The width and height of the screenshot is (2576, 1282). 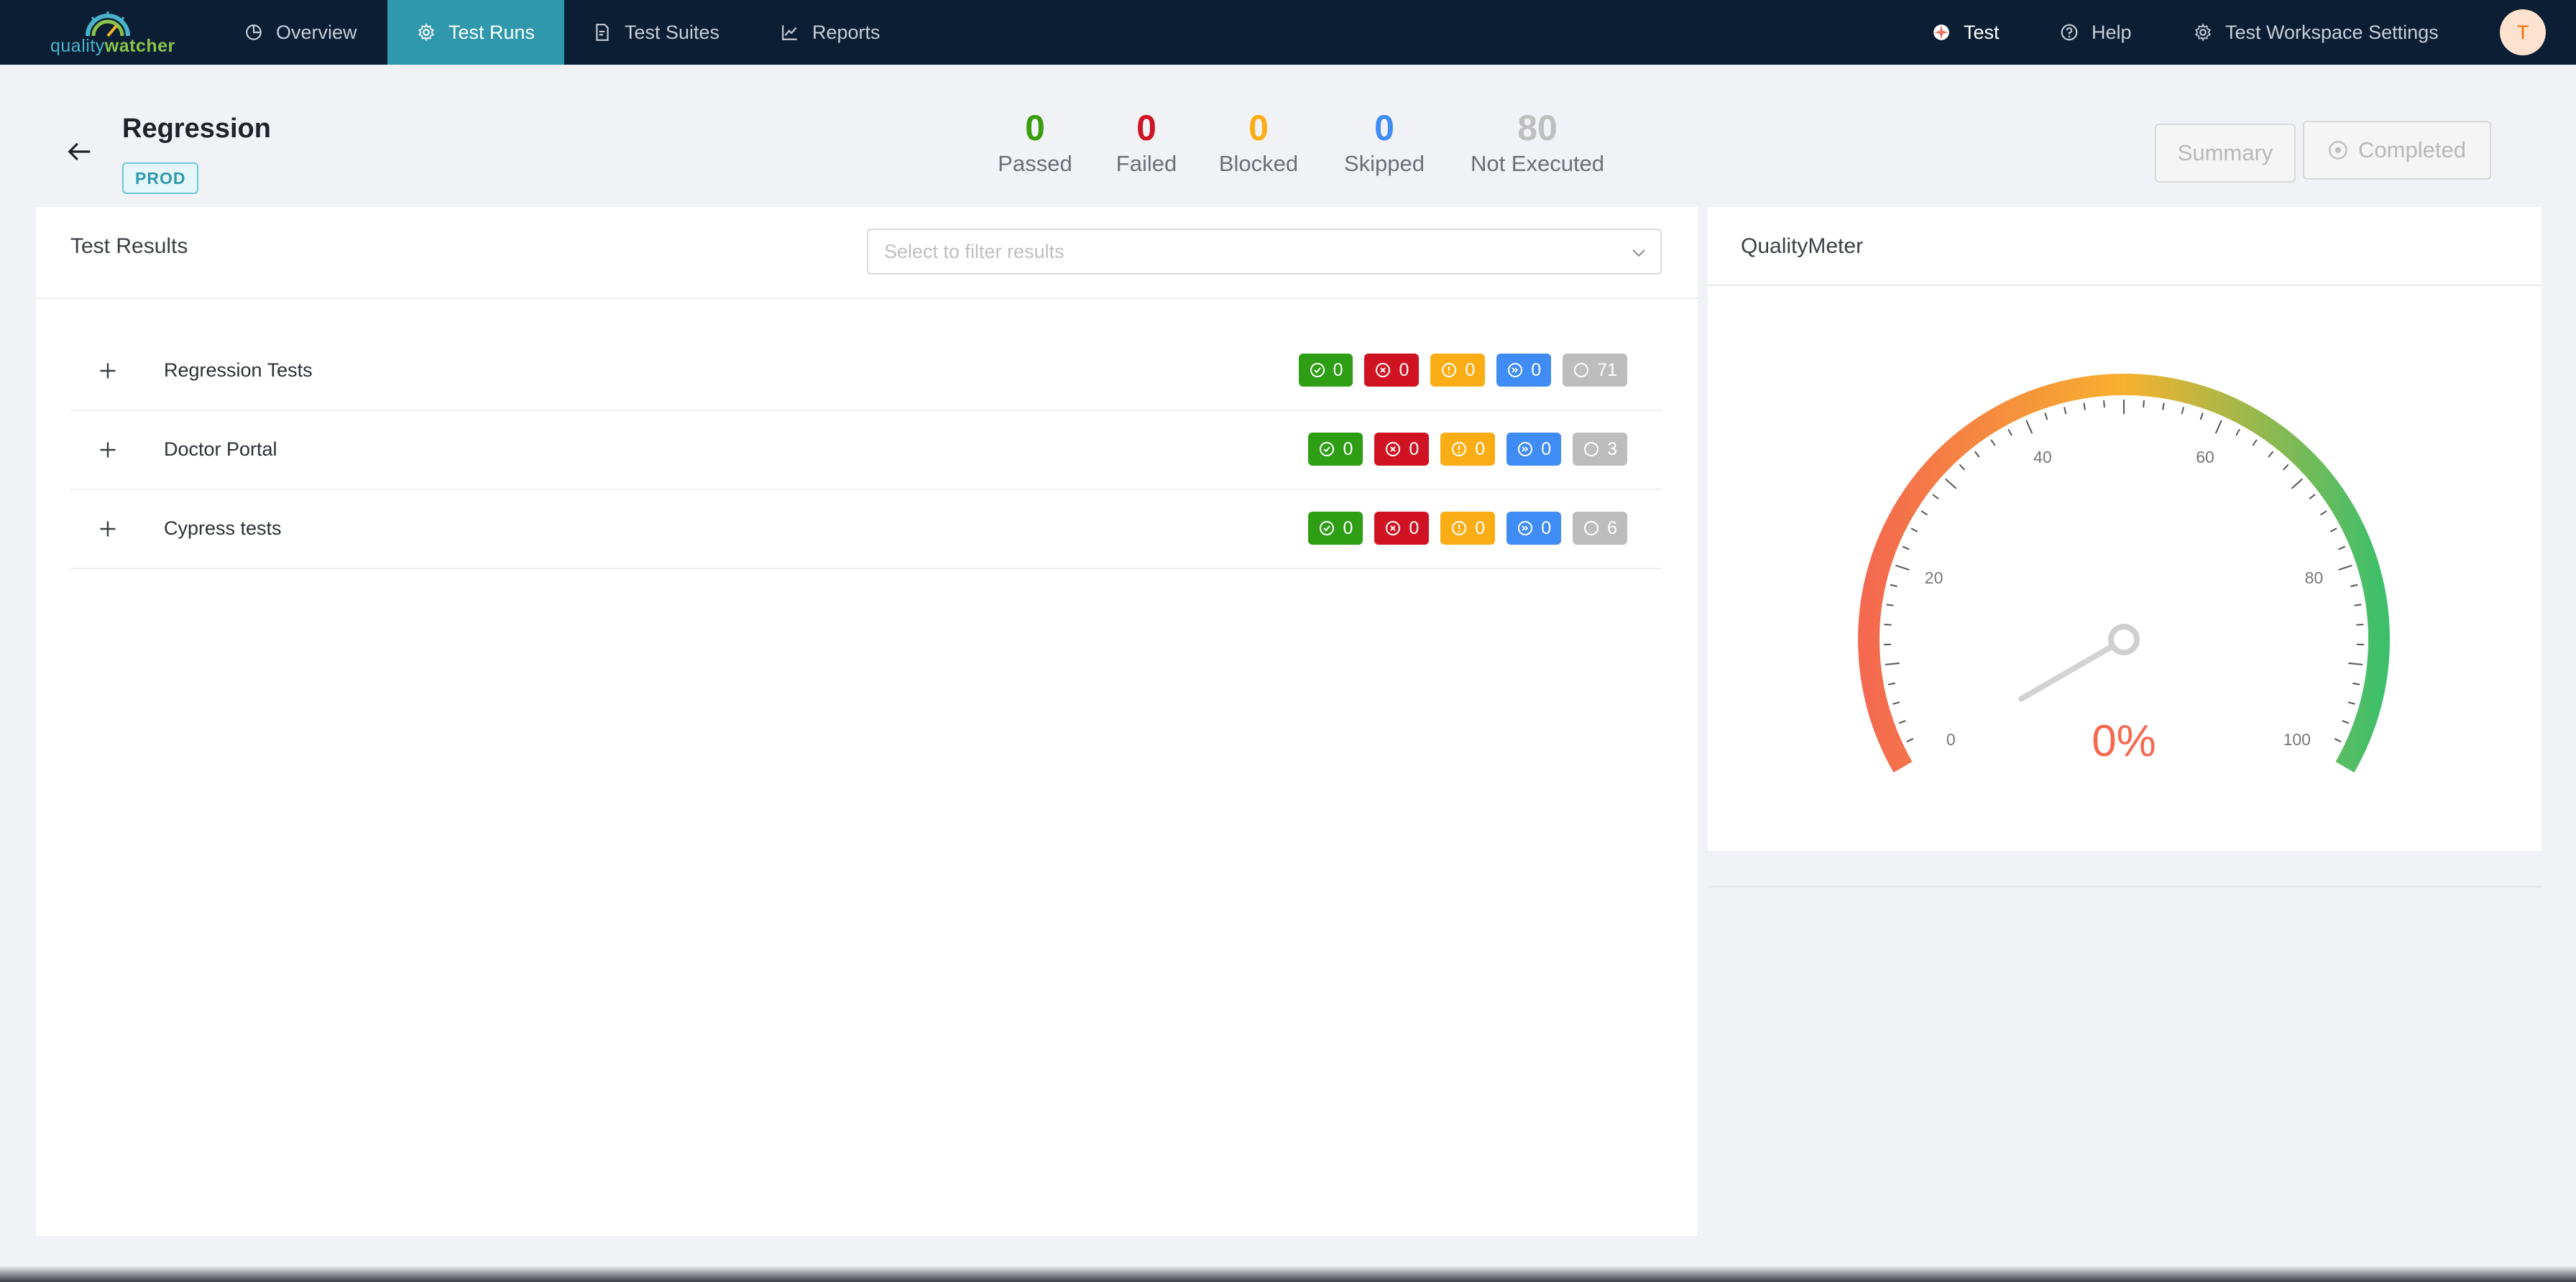 What do you see at coordinates (830, 32) in the screenshot?
I see `nav-reports: Reports` at bounding box center [830, 32].